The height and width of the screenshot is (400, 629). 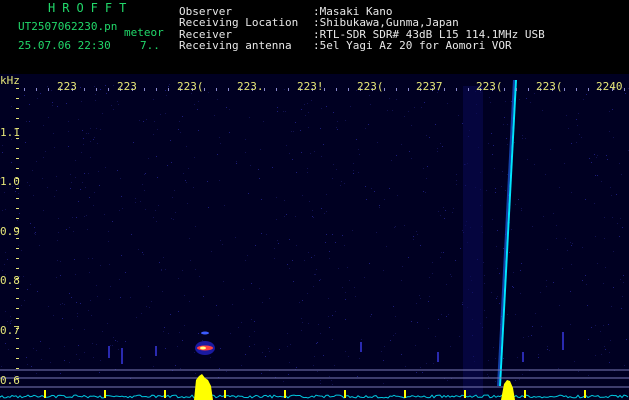 I want to click on x-tick-label: 223., so click(x=250, y=86).